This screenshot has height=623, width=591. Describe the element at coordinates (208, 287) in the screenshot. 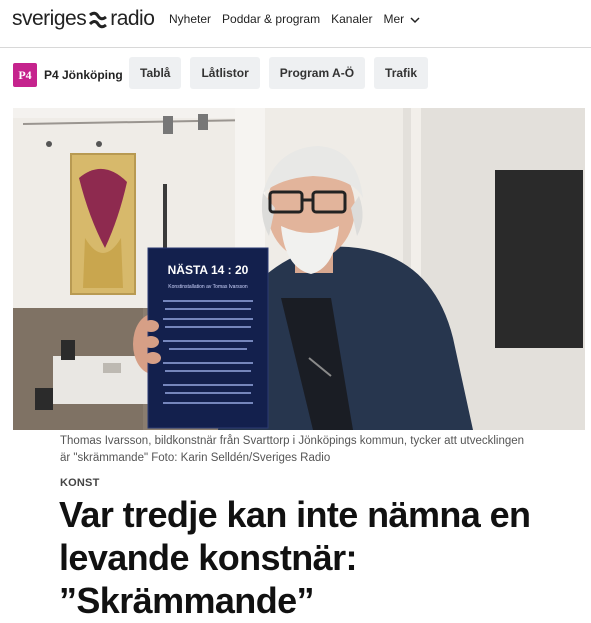

I see `poster-subtitle: Konstinstallation av Tomas Ivarsson` at that location.